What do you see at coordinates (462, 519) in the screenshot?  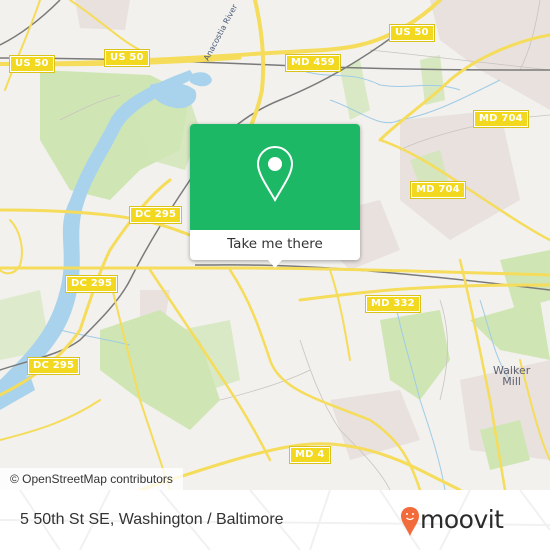 I see `moovit-wordmark: moovit` at bounding box center [462, 519].